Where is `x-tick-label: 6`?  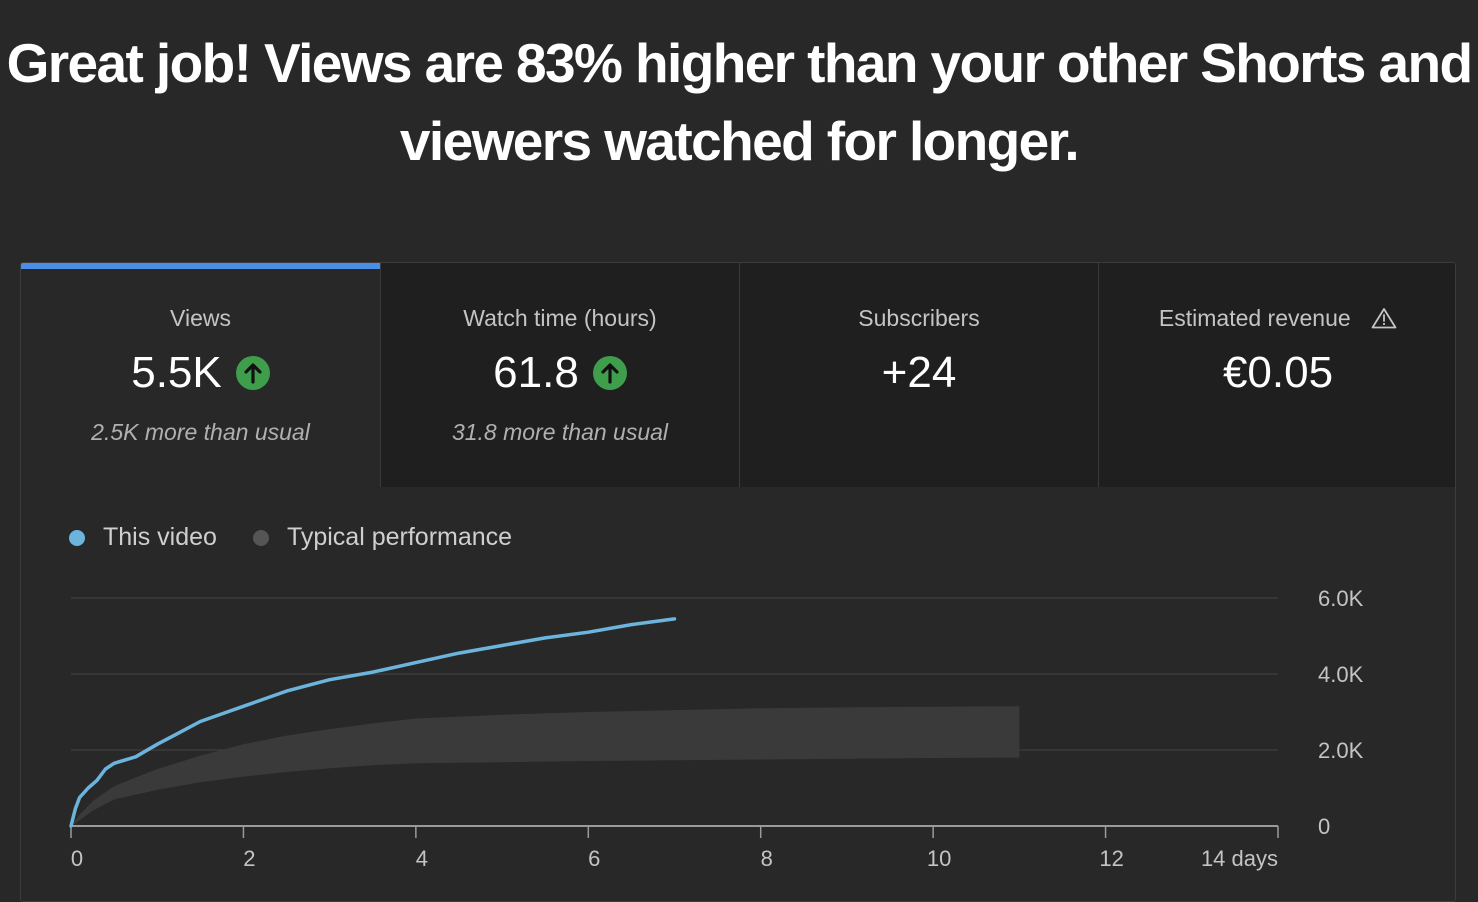 x-tick-label: 6 is located at coordinates (594, 858).